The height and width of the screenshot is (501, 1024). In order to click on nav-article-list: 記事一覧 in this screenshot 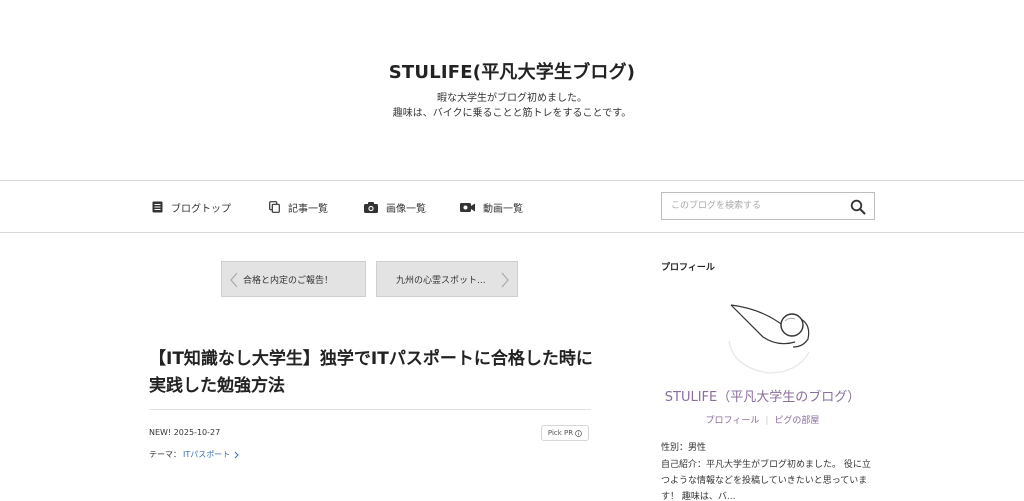, I will do `click(298, 207)`.